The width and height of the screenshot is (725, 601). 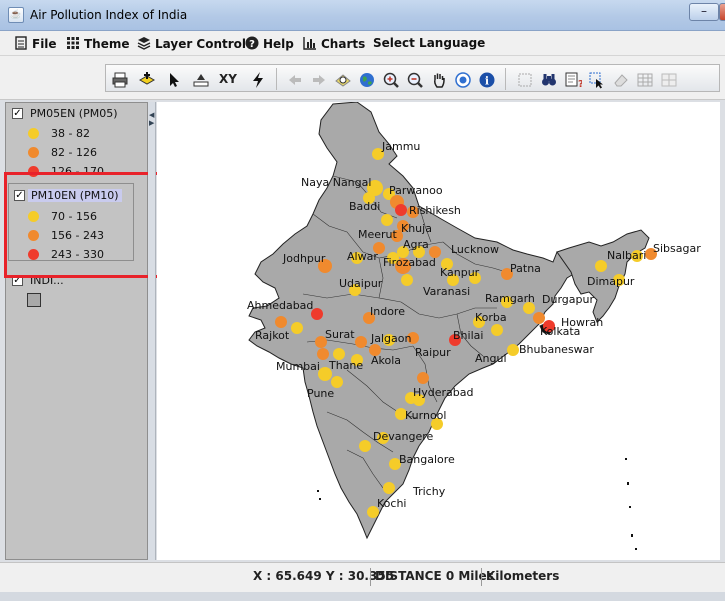 I want to click on eraser-icon, so click(x=621, y=80).